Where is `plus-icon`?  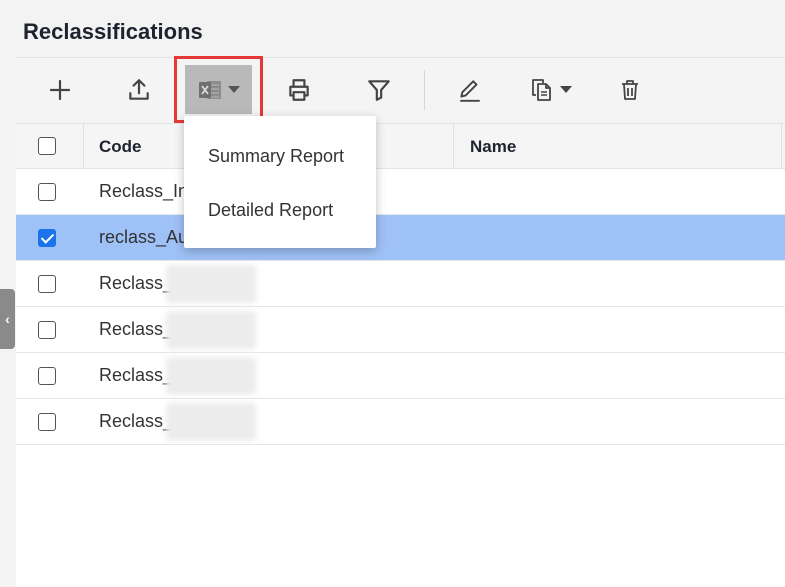 plus-icon is located at coordinates (60, 90).